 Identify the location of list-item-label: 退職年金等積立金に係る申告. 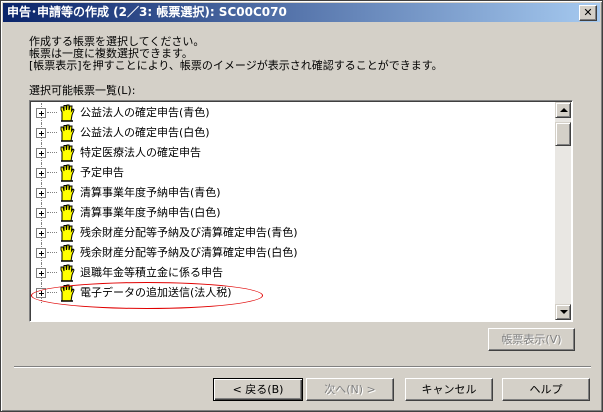
(151, 272).